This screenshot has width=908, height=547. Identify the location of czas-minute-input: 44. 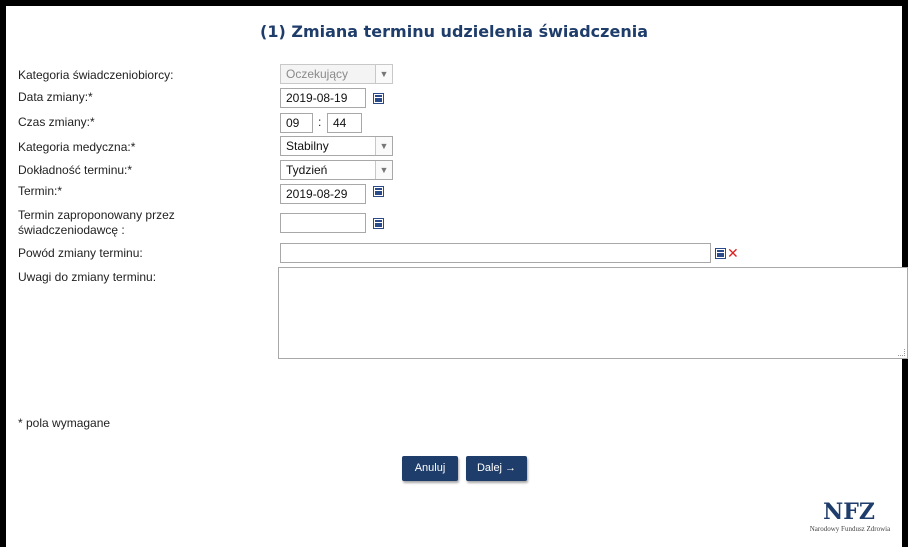
(344, 123).